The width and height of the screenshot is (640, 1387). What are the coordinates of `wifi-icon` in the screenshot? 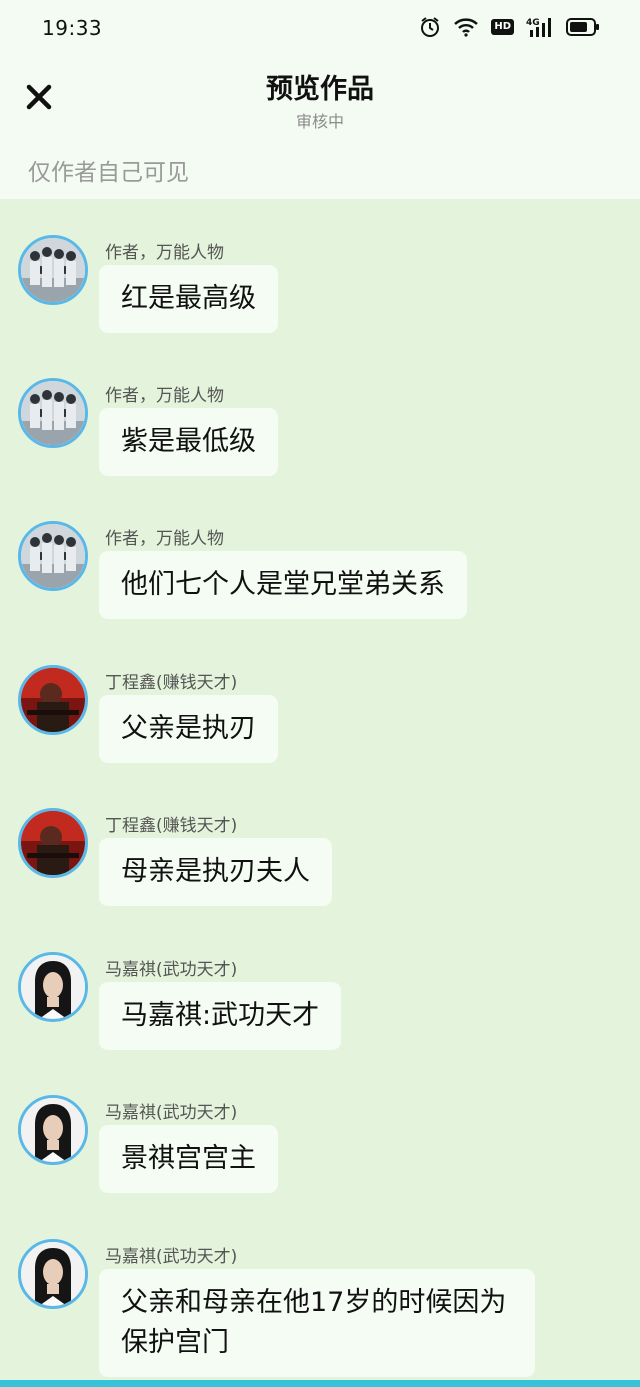 It's located at (466, 27).